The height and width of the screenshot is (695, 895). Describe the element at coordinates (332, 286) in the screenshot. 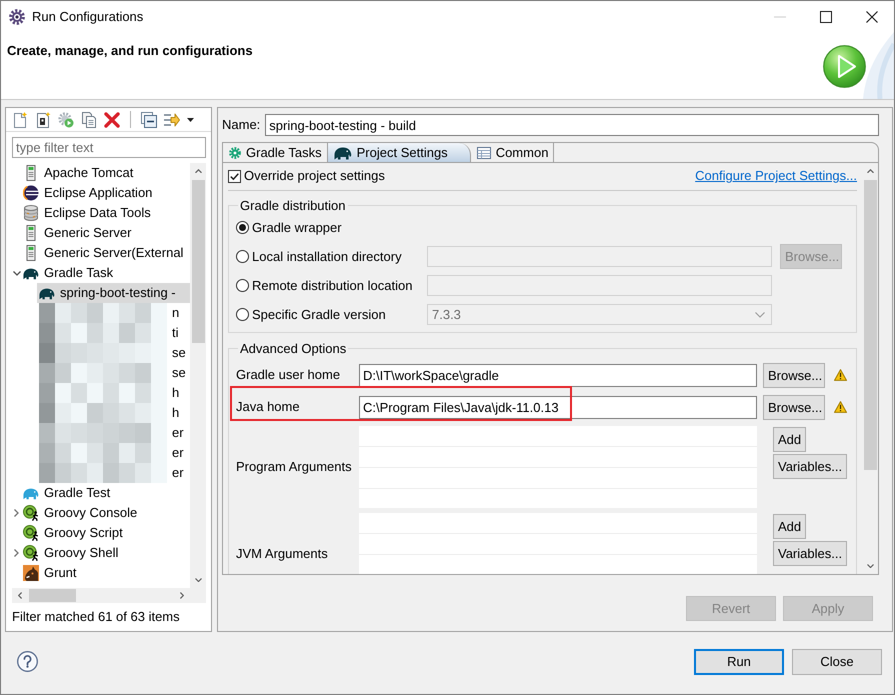

I see `radio-label: Remote distribution location` at that location.